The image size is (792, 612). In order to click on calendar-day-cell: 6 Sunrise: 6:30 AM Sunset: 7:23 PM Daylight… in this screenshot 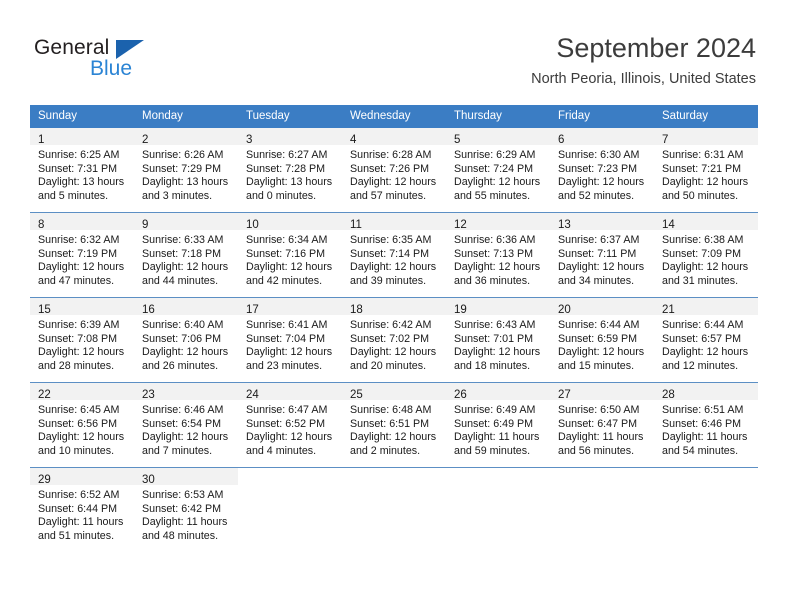, I will do `click(602, 170)`.